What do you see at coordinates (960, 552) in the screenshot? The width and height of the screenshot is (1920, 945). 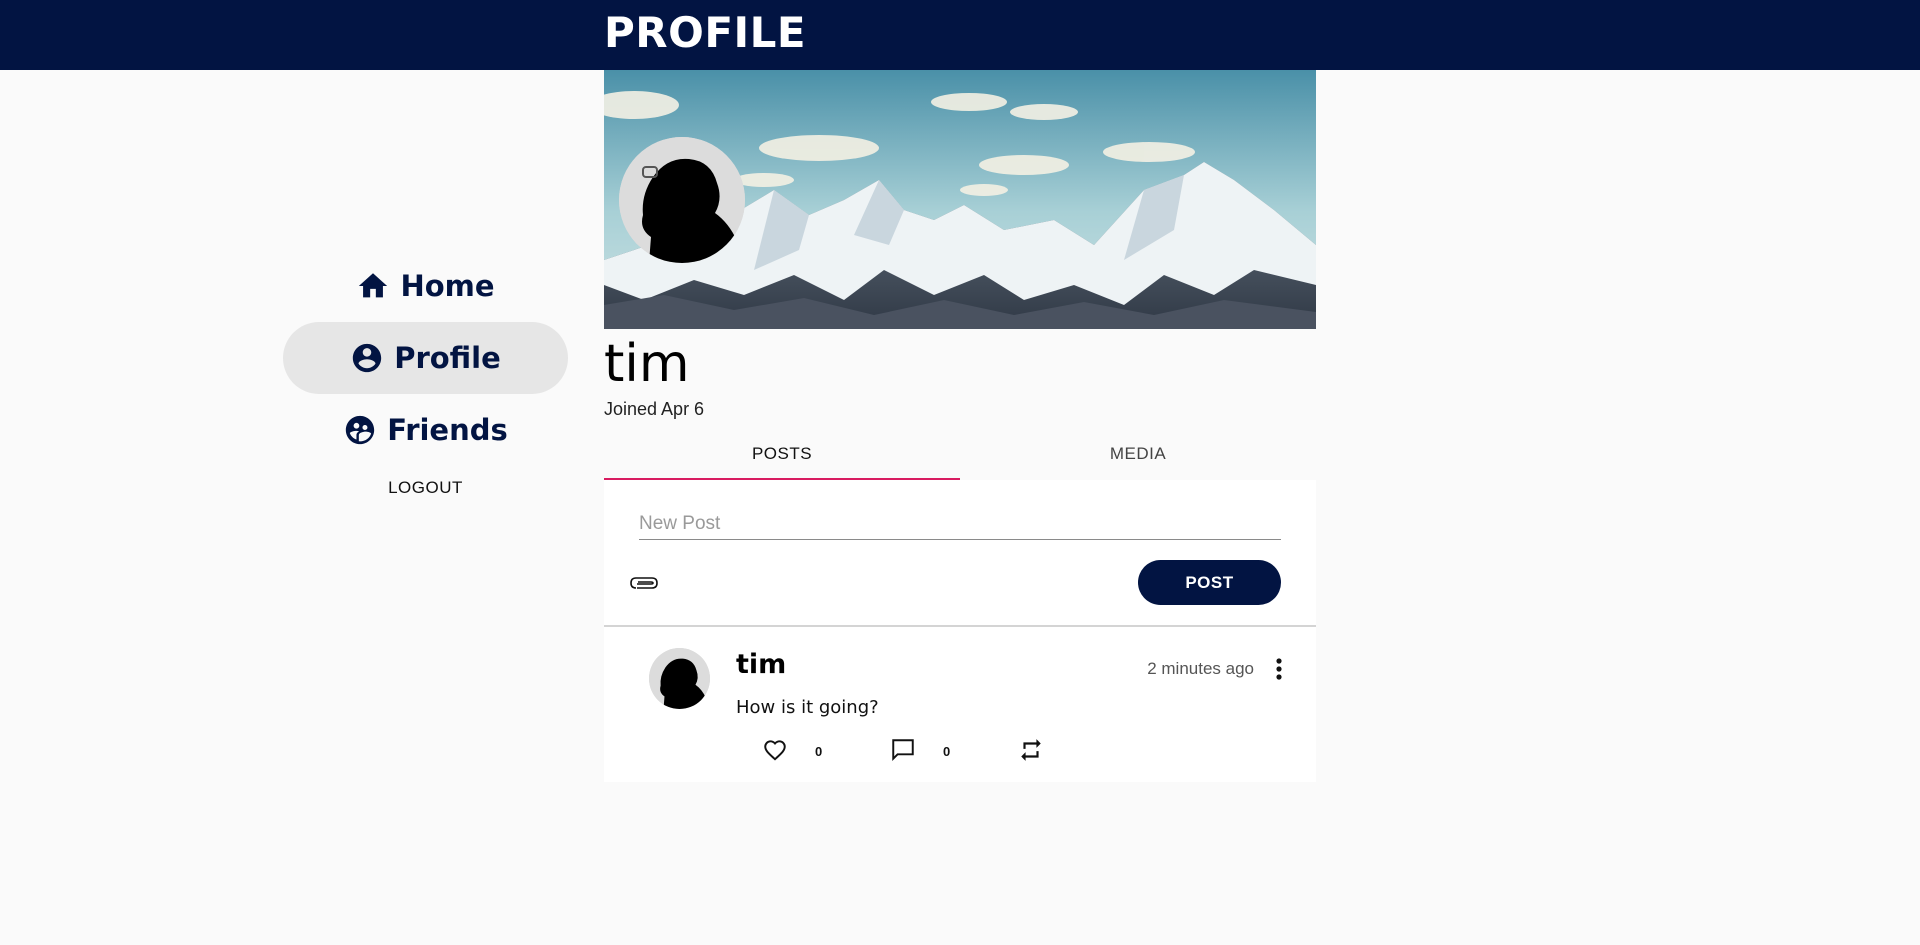 I see `post-composer: POST` at bounding box center [960, 552].